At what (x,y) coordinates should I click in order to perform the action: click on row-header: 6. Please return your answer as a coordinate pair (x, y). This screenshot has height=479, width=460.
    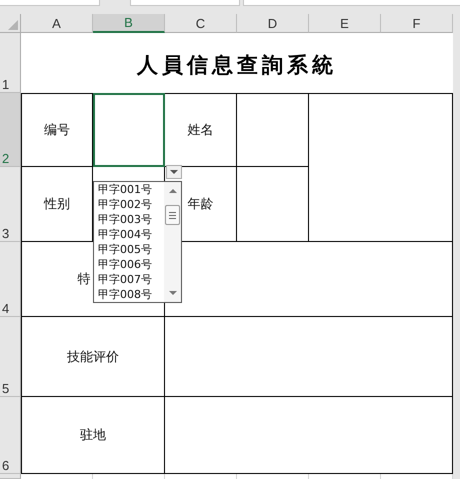
    Looking at the image, I should click on (10, 435).